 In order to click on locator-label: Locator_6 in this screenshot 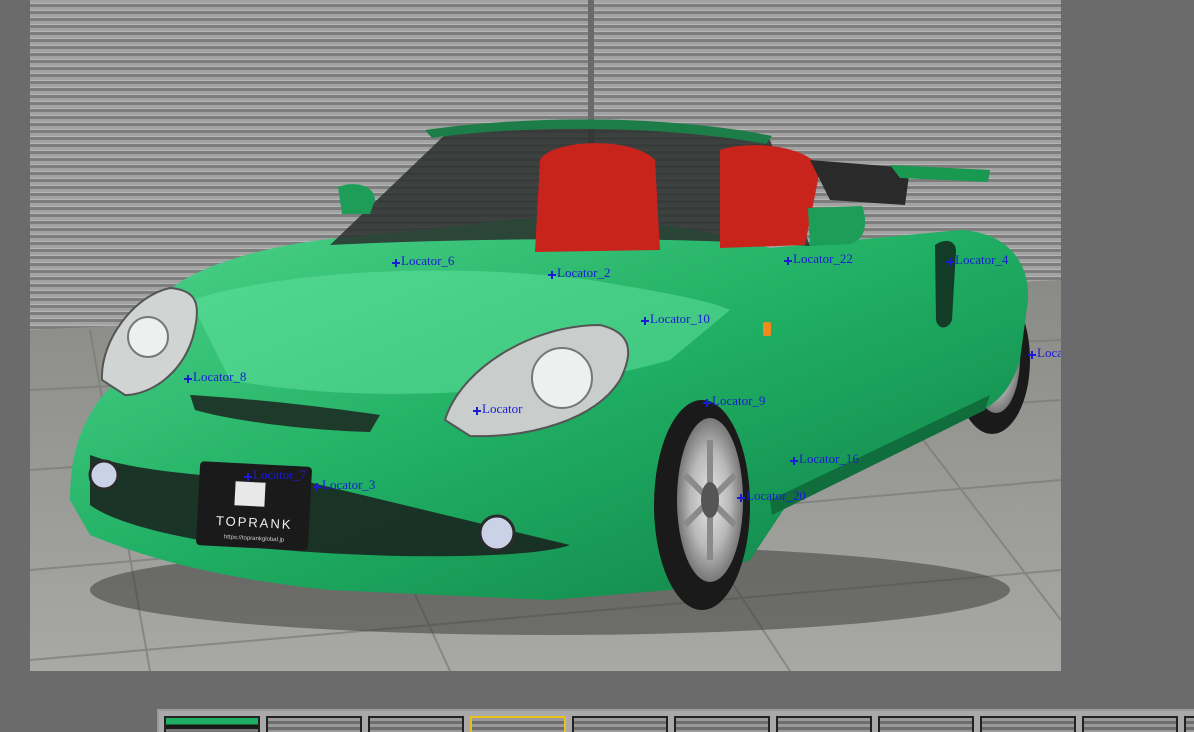, I will do `click(428, 260)`.